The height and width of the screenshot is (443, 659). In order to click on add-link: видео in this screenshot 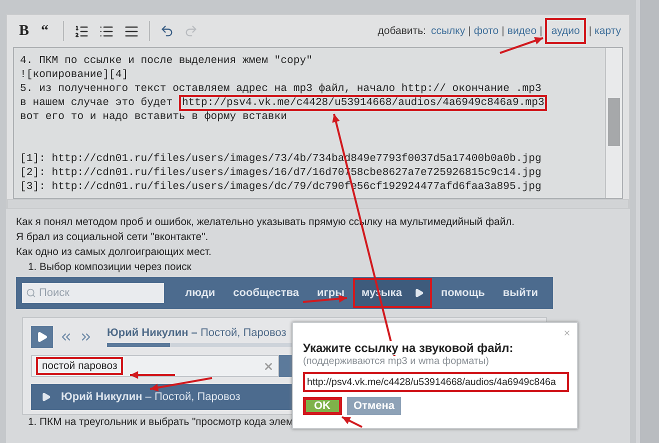, I will do `click(522, 31)`.